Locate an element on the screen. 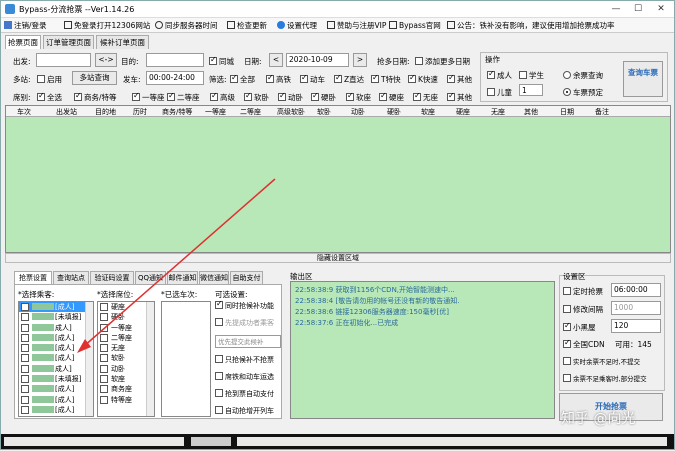  multi-enable-checkbox: 启用 is located at coordinates (49, 79).